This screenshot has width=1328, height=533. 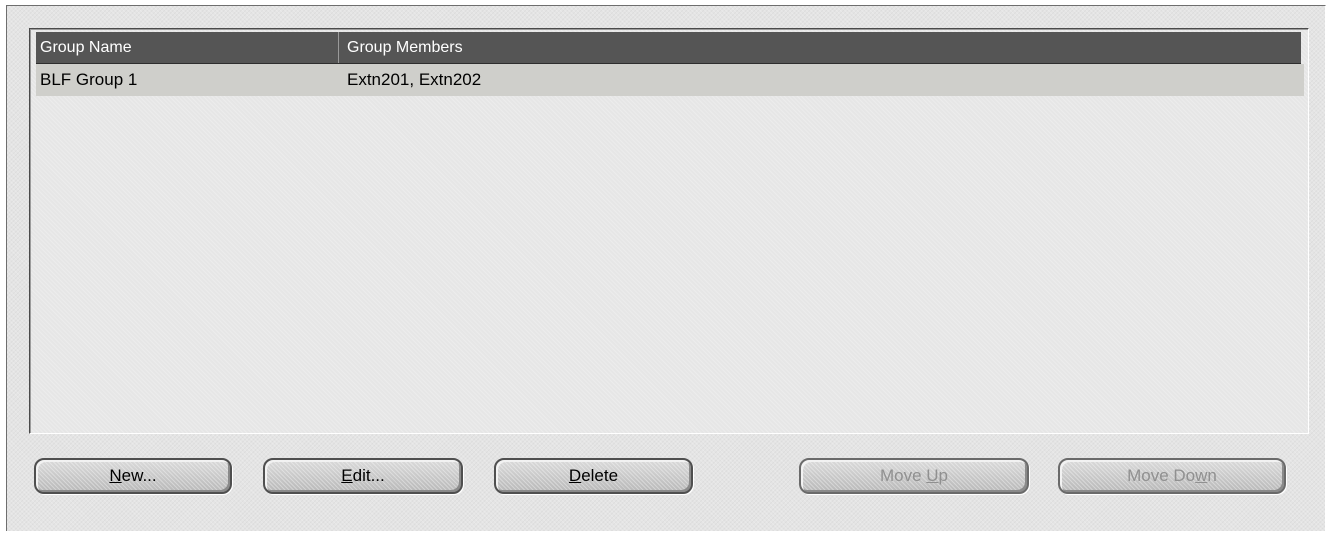 What do you see at coordinates (115, 475) in the screenshot?
I see `new-button-accelerator: N` at bounding box center [115, 475].